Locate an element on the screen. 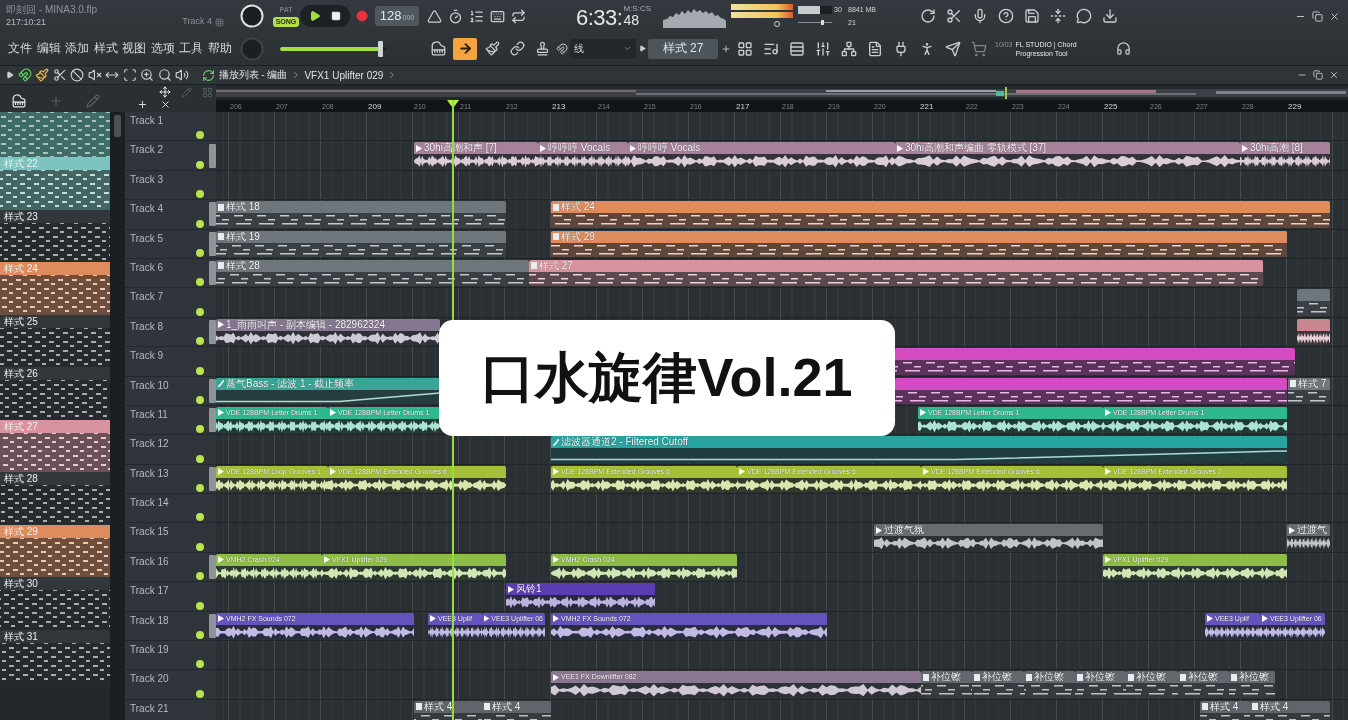 This screenshot has height=720, width=1348. track-header: Track 6 is located at coordinates (170, 273).